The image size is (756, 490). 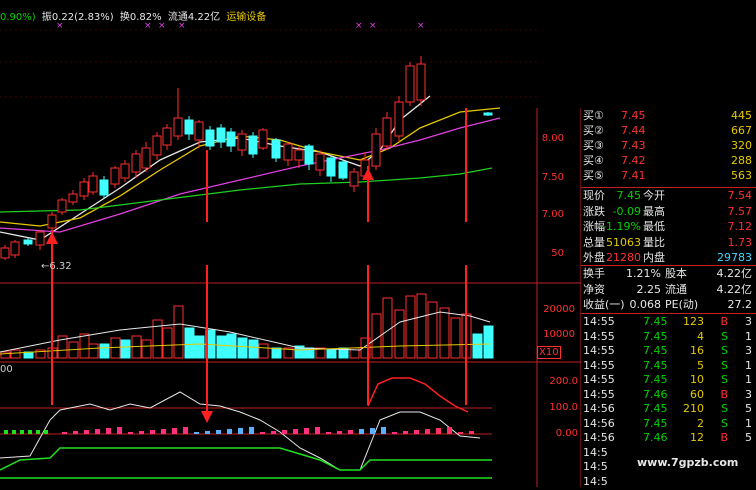 I want to click on order-book-row: 买④ 7.42 288, so click(x=668, y=161).